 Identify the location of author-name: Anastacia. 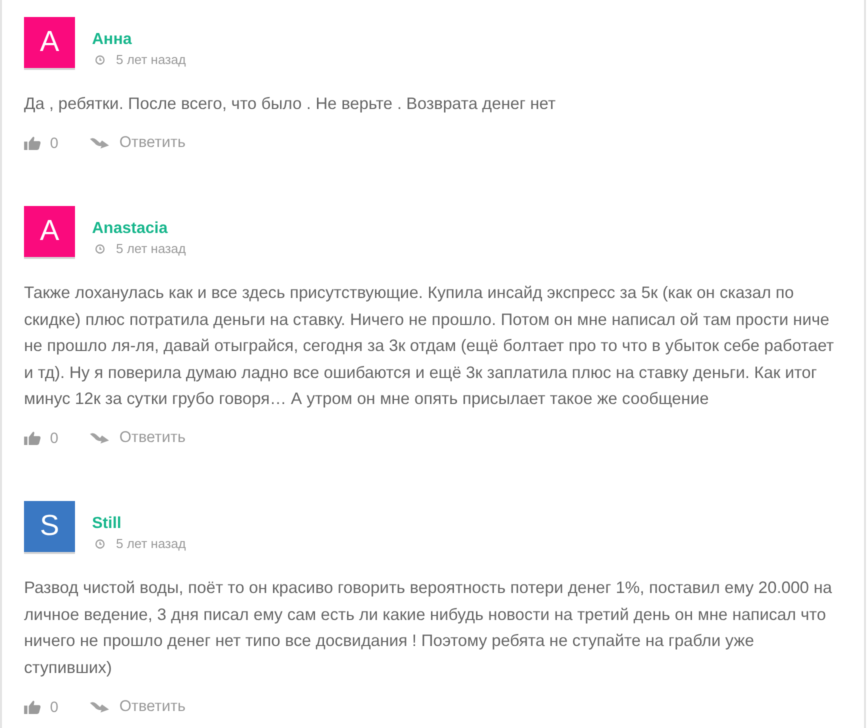
(139, 229).